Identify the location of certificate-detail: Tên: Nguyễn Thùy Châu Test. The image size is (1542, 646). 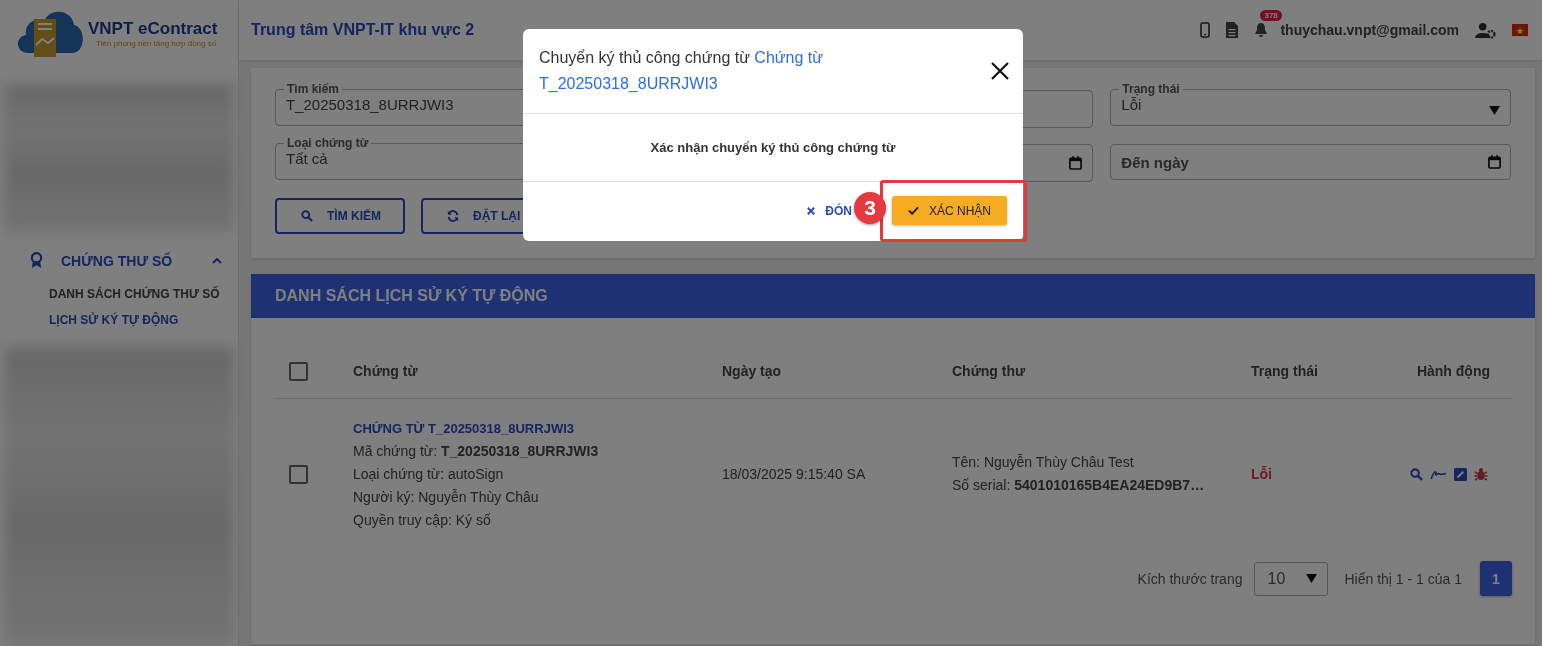
(1043, 462).